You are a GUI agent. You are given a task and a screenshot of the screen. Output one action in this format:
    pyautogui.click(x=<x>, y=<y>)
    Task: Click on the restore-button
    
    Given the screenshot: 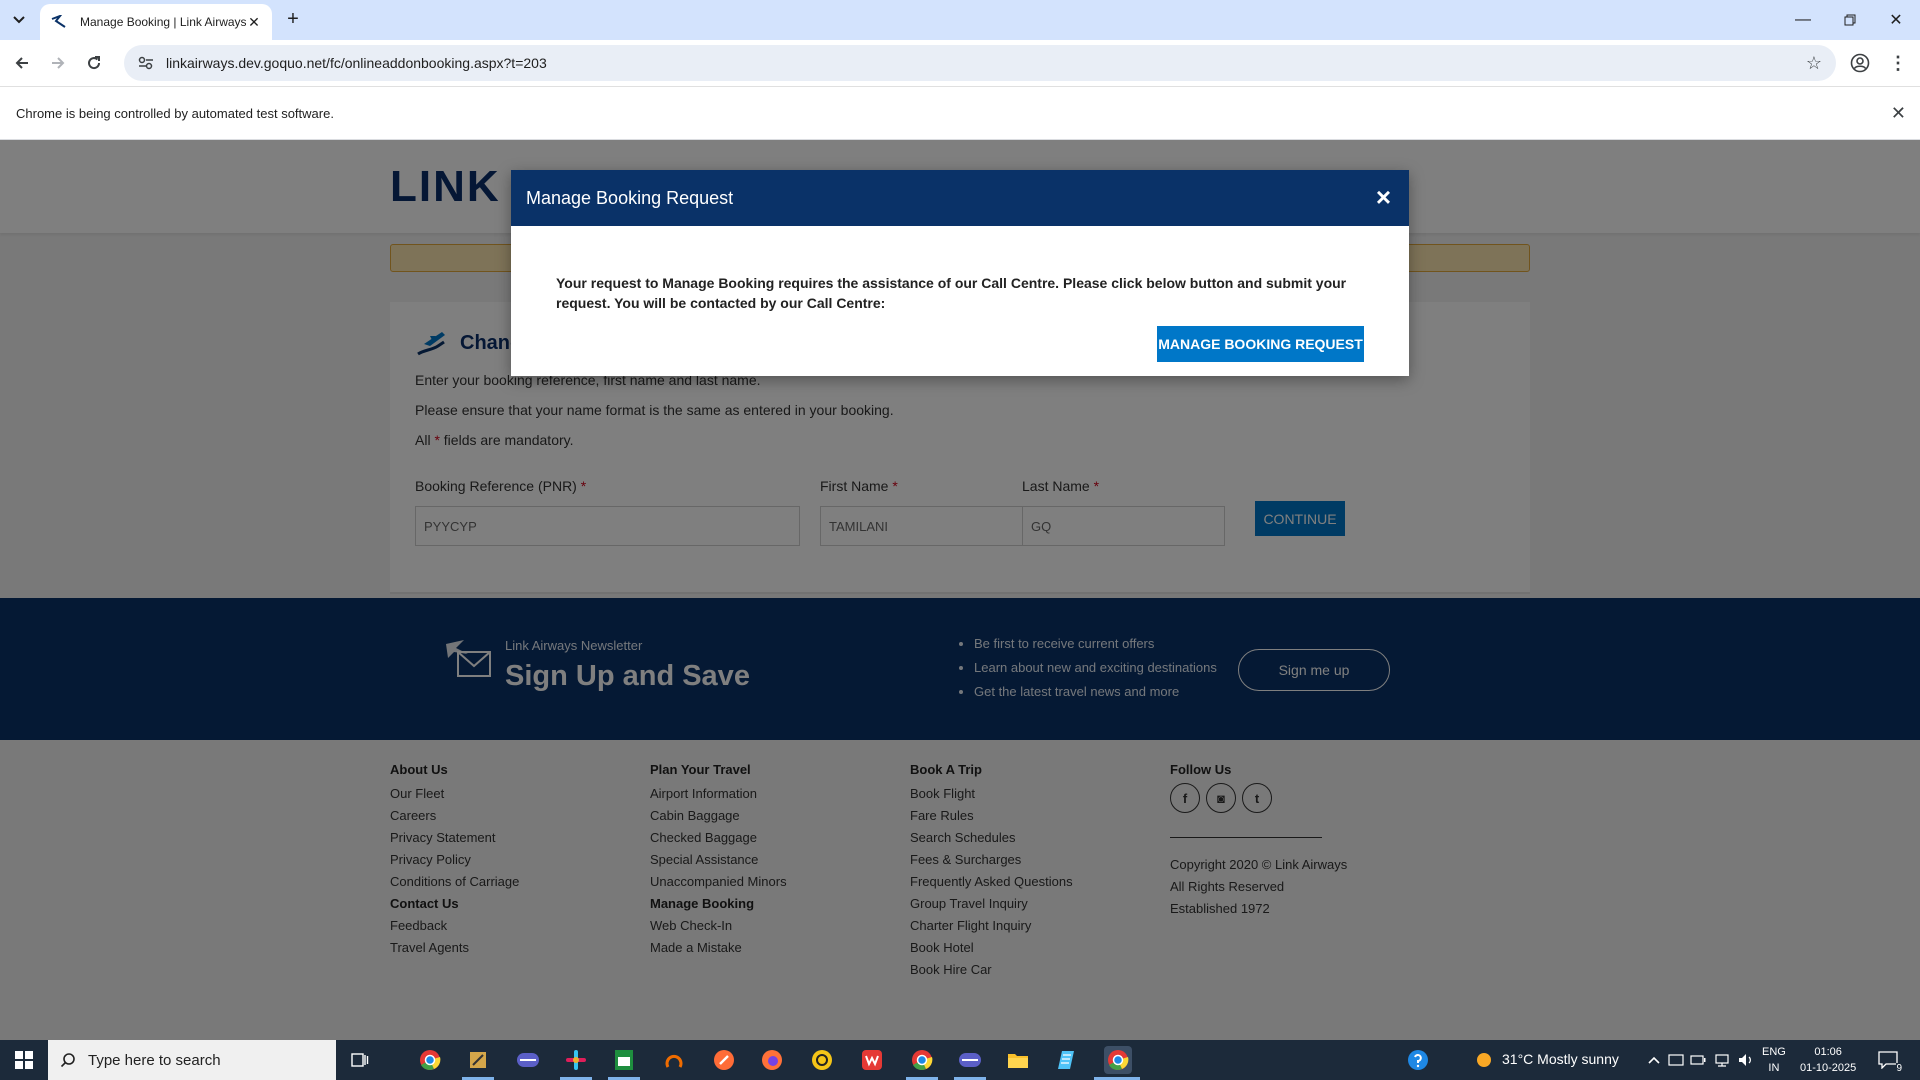 What is the action you would take?
    pyautogui.click(x=1850, y=20)
    